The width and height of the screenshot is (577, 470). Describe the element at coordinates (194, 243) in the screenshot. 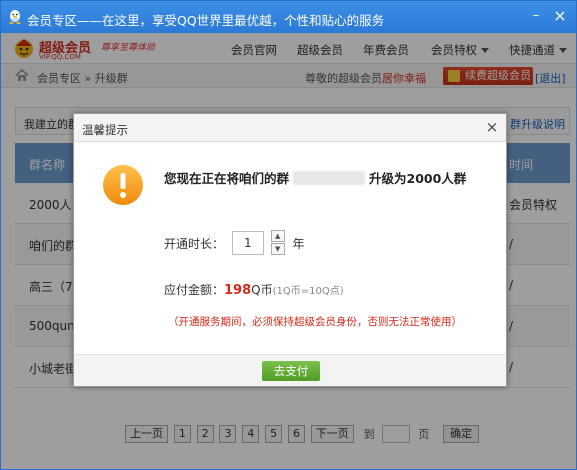

I see `duration-label: 开通时长：` at that location.